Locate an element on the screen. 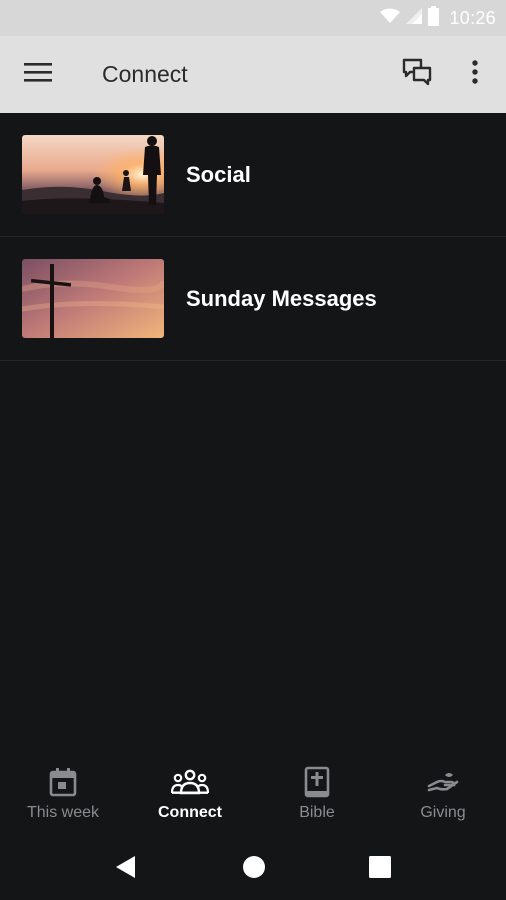 This screenshot has height=900, width=506. app-bar: Connect is located at coordinates (253, 74).